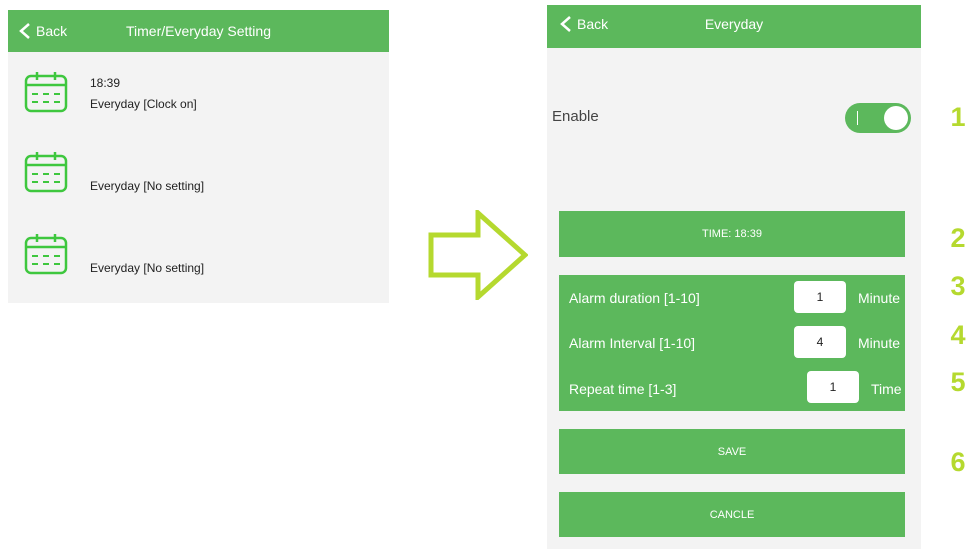  I want to click on list-item: 18:39 Everyday [Clock on], so click(198, 105).